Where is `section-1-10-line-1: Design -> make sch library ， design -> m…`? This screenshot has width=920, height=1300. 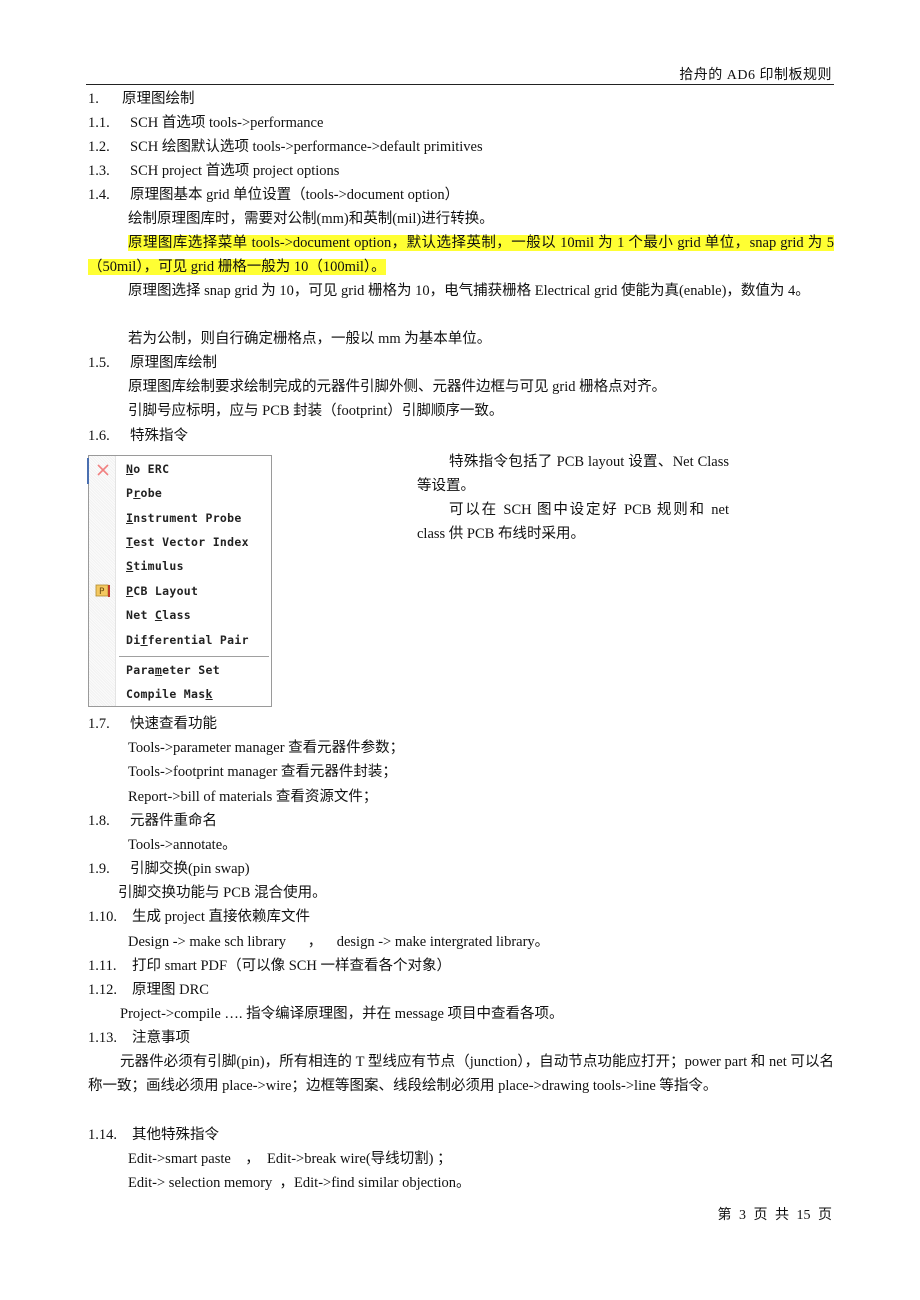 section-1-10-line-1: Design -> make sch library ， design -> m… is located at coordinates (339, 942).